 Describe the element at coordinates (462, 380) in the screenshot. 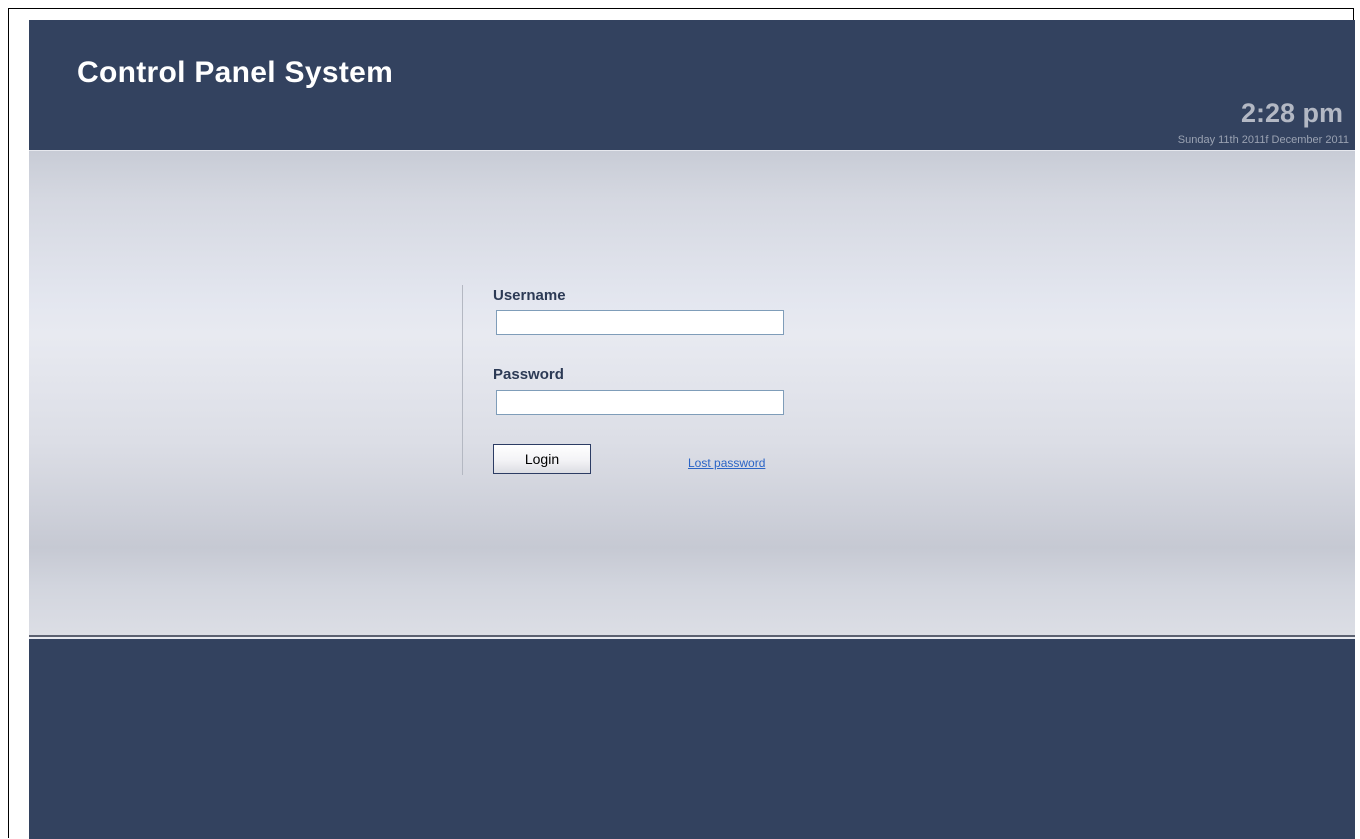

I see `form-left-divider` at that location.